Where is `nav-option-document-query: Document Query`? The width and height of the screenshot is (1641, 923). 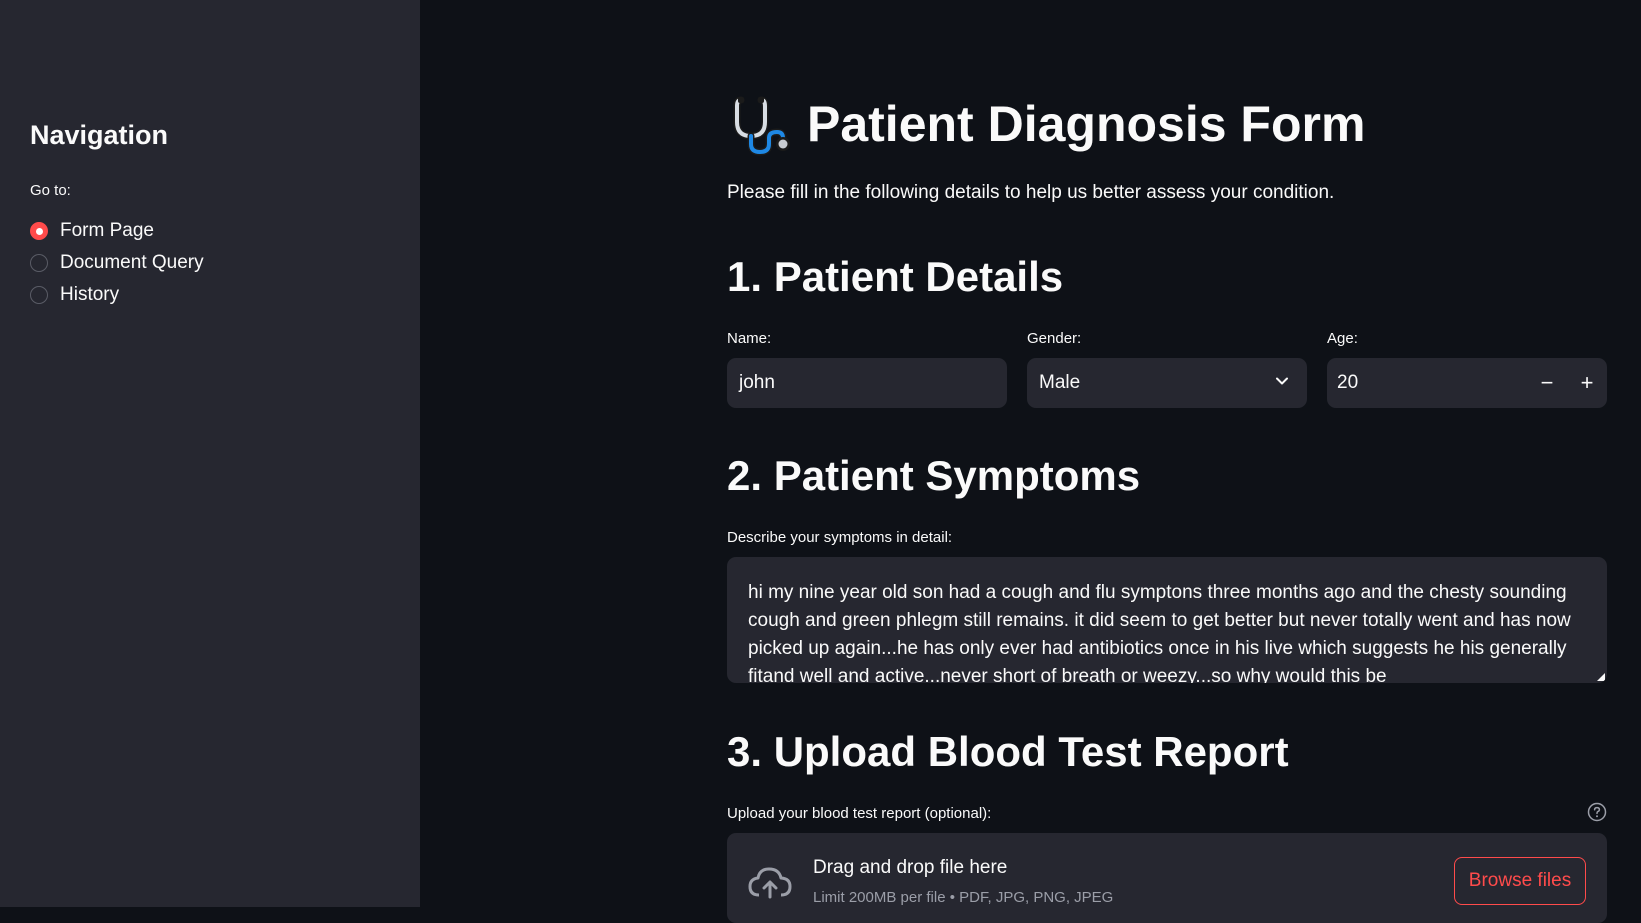
nav-option-document-query: Document Query is located at coordinates (117, 263).